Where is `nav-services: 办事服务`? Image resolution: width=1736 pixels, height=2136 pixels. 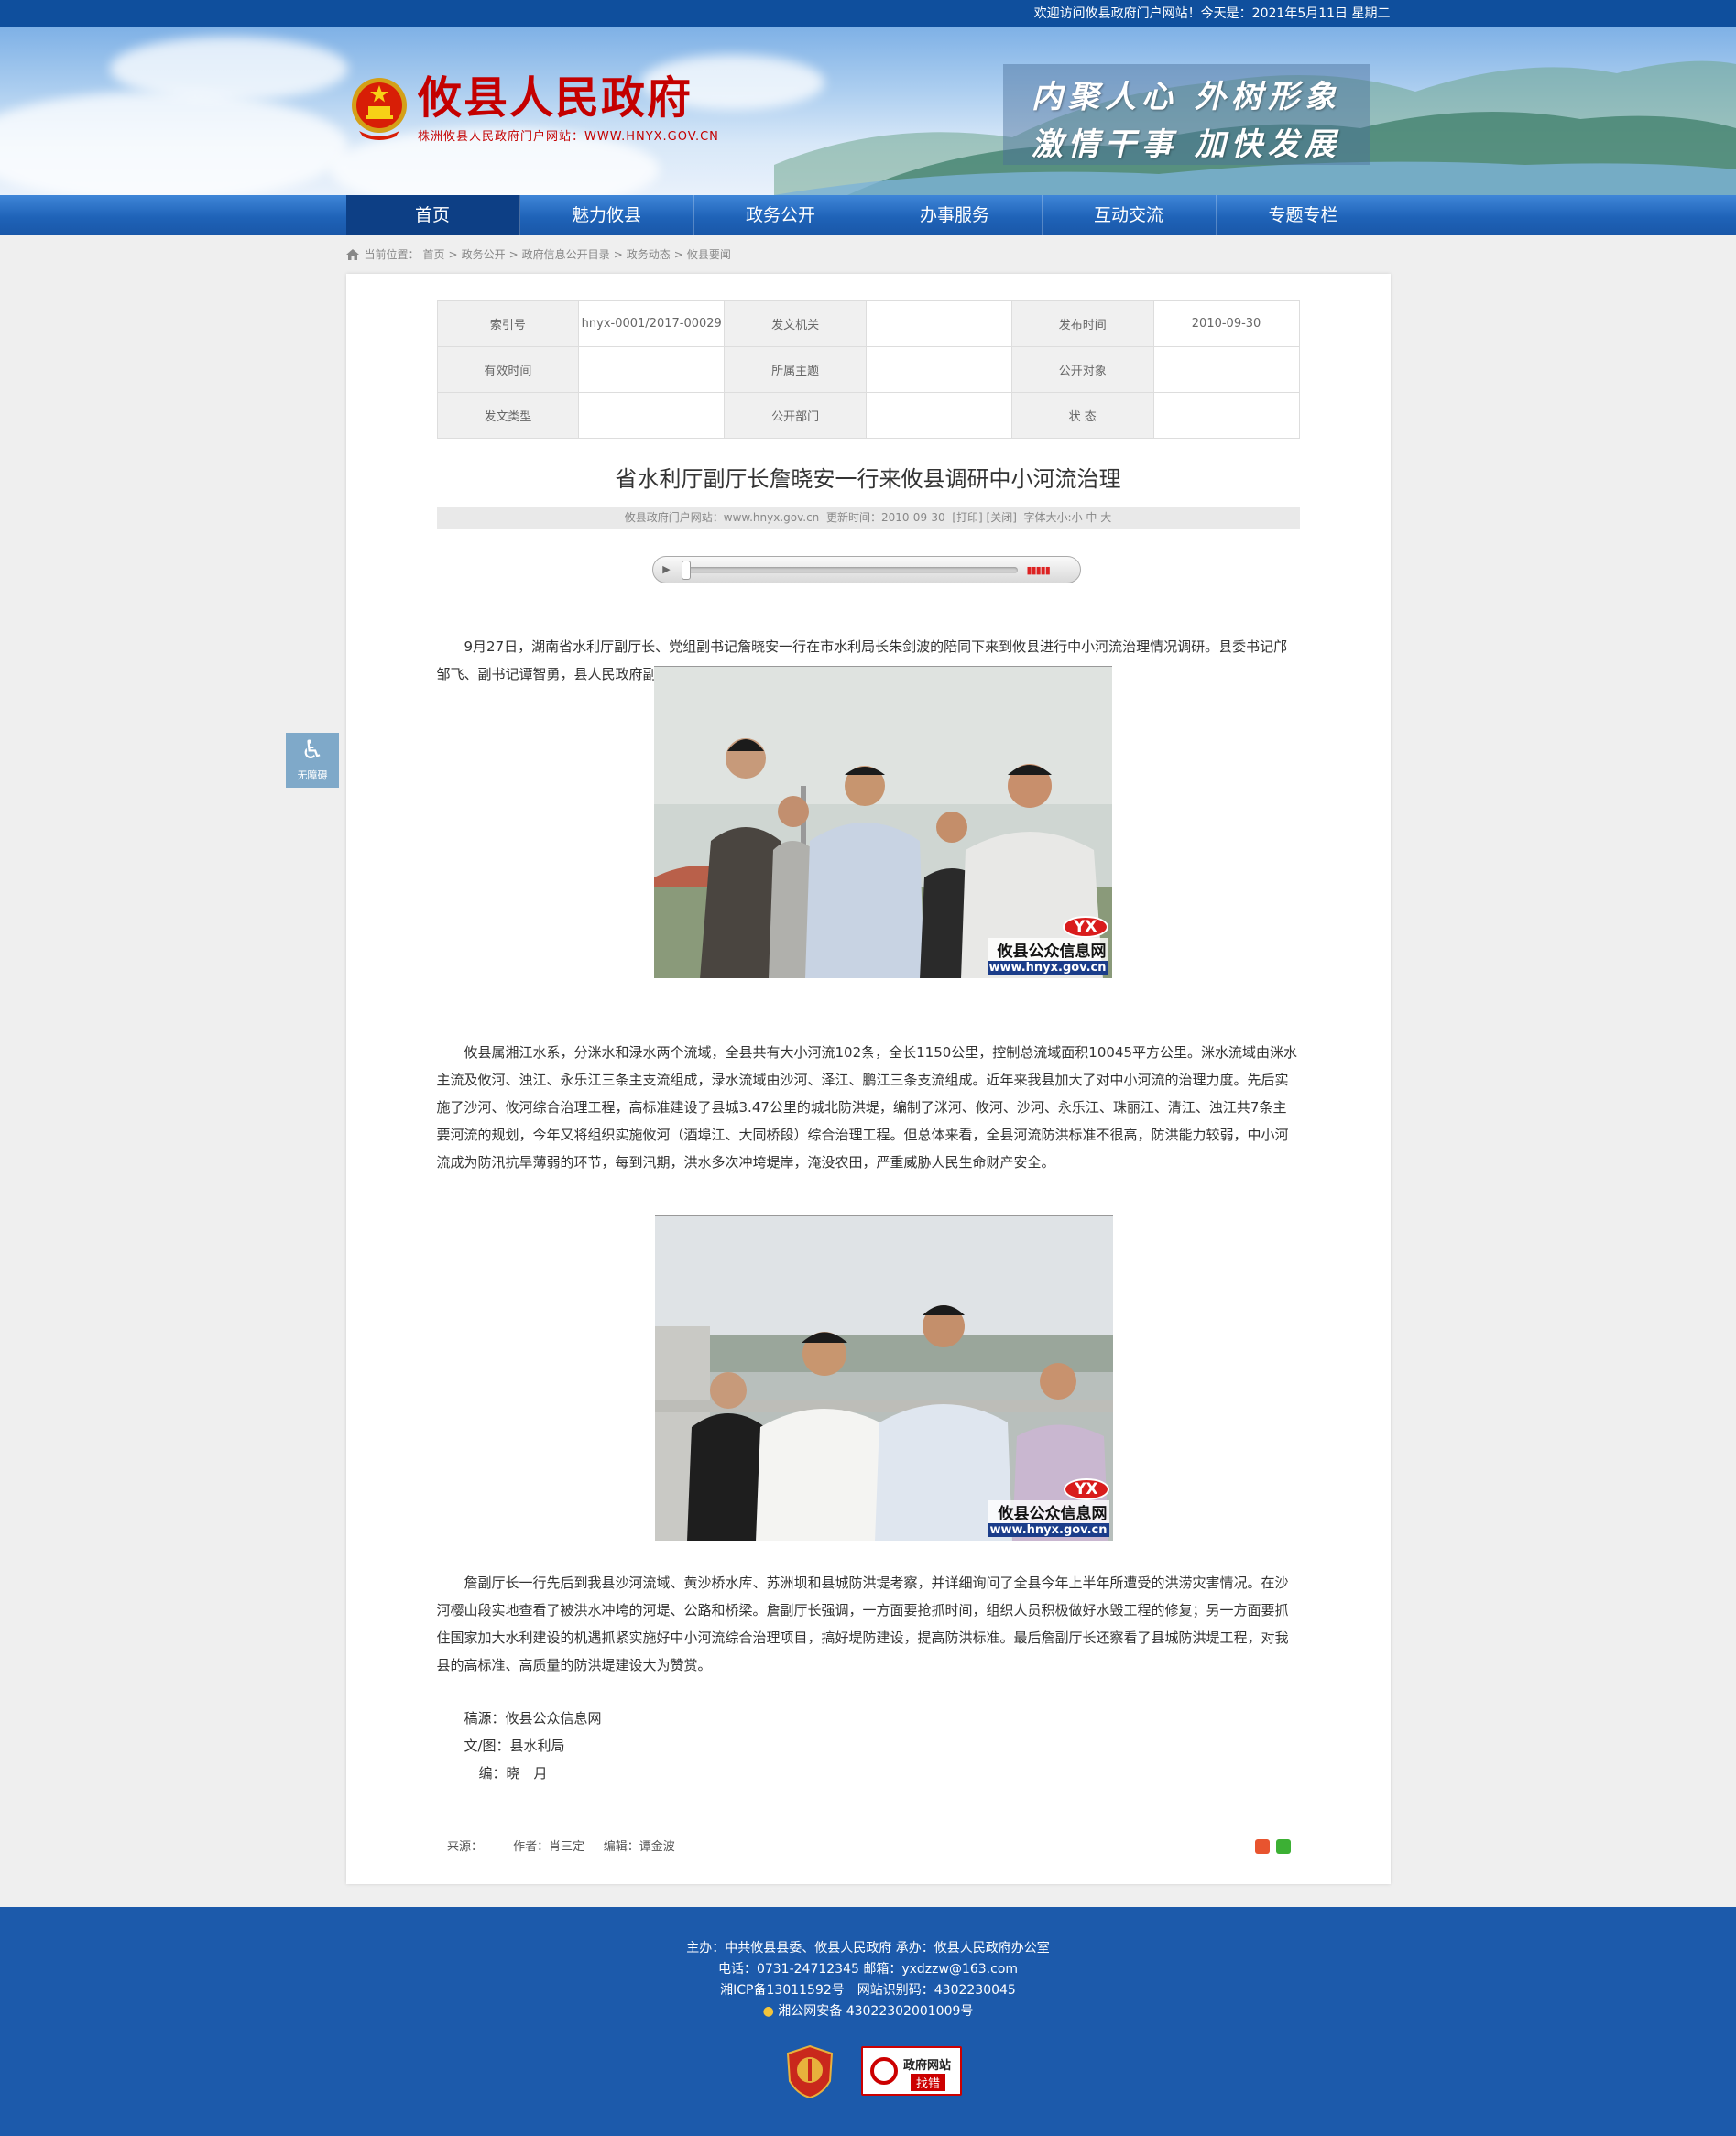
nav-services: 办事服务 is located at coordinates (956, 215).